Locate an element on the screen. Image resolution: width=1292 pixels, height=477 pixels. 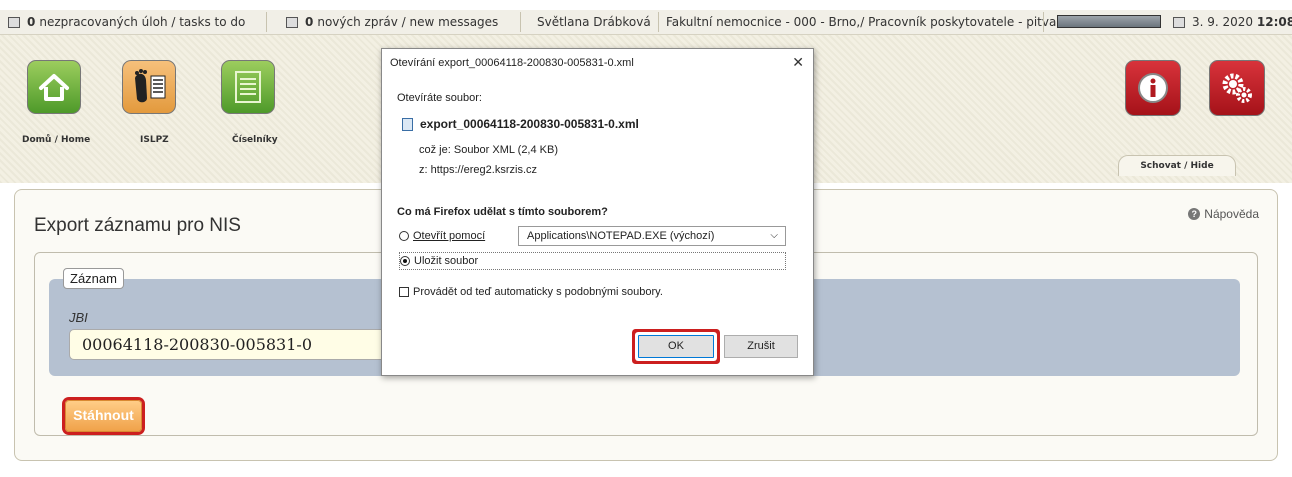
foot-id-icon is located at coordinates (150, 86).